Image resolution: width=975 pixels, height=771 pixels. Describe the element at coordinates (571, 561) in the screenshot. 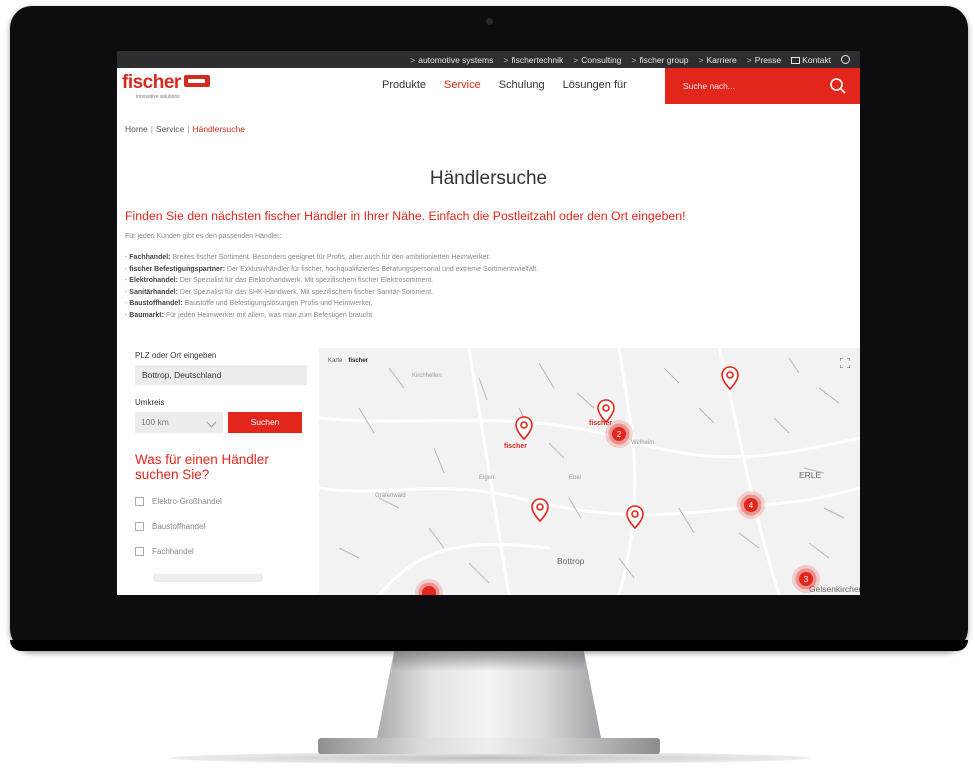

I see `map-label-bottrop: Bottrop` at that location.